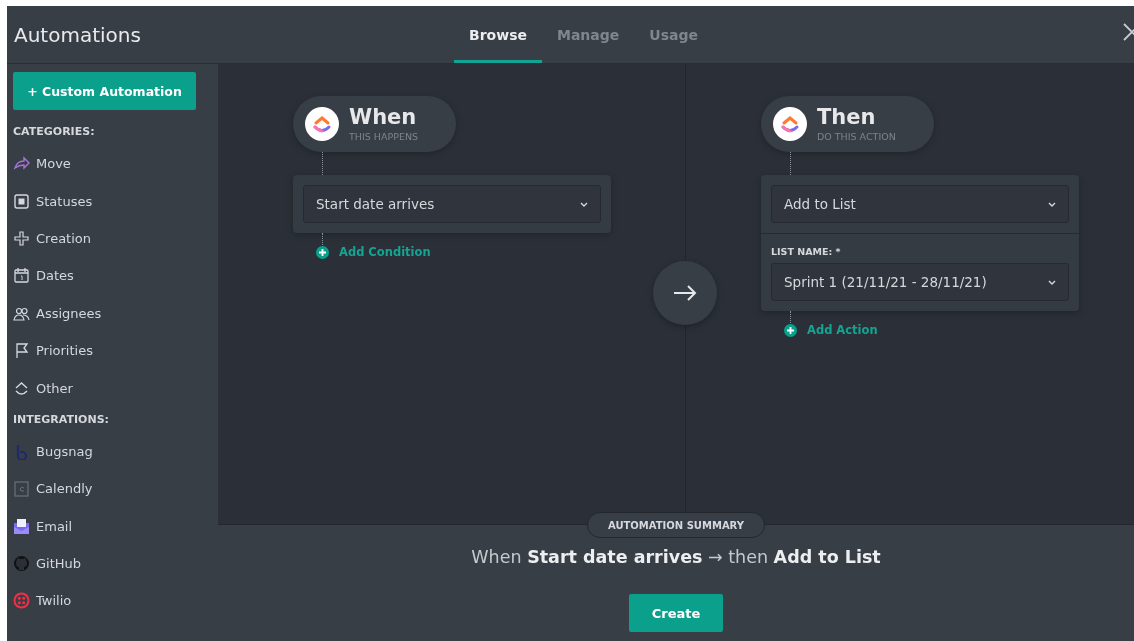  What do you see at coordinates (685, 293) in the screenshot?
I see `arrow-right-icon` at bounding box center [685, 293].